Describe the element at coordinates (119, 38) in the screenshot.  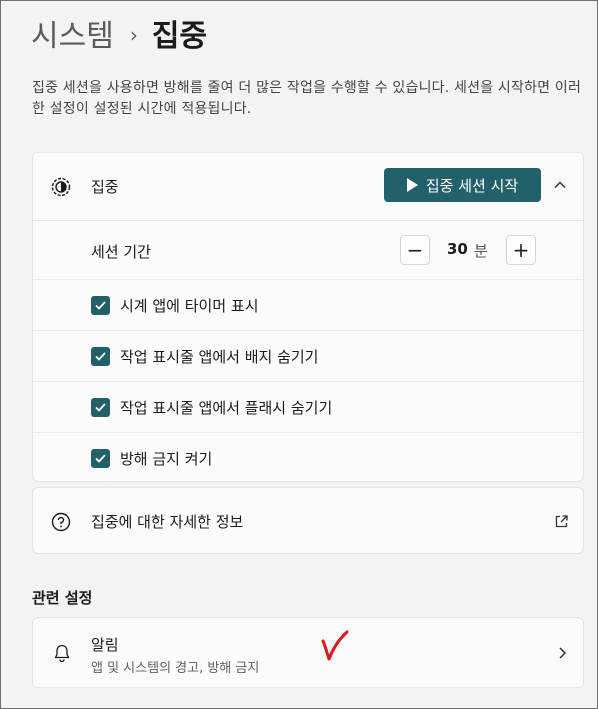
I see `breadcrumb: 시스템 › 집중` at that location.